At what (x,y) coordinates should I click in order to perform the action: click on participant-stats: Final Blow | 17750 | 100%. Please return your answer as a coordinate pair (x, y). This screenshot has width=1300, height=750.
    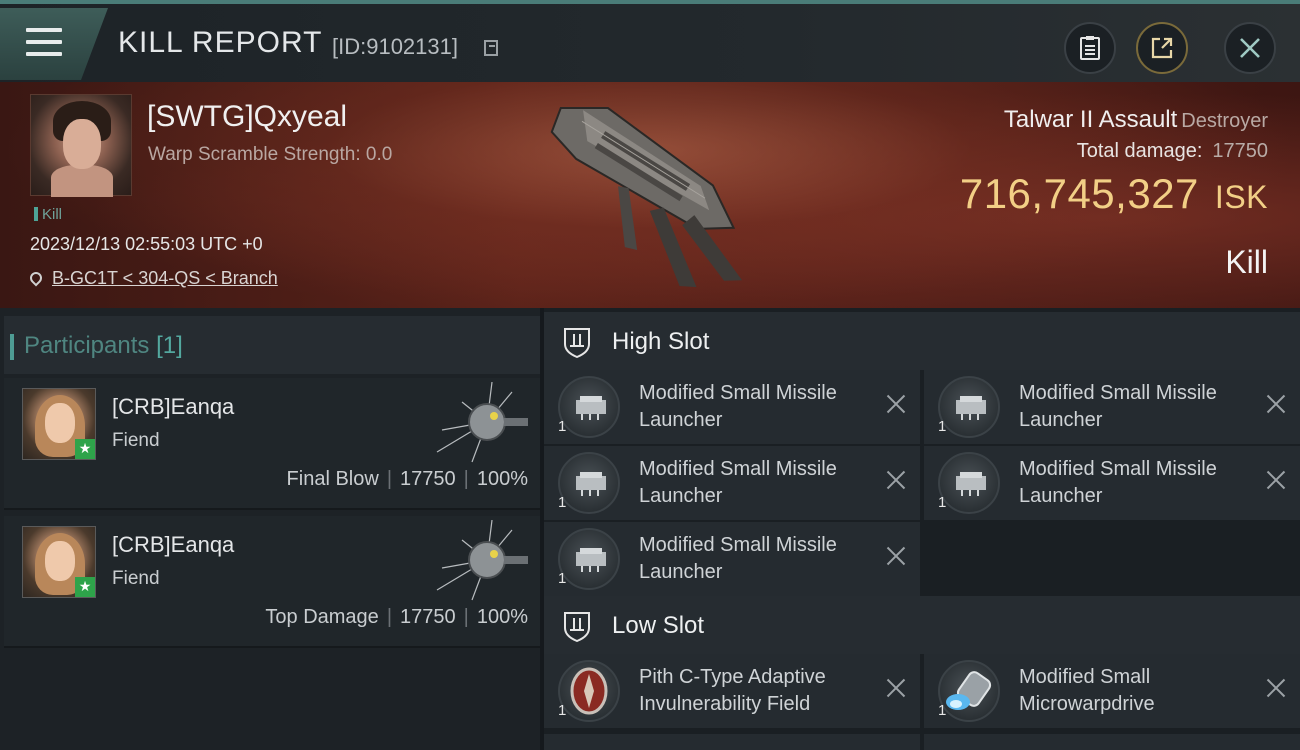
    Looking at the image, I should click on (407, 479).